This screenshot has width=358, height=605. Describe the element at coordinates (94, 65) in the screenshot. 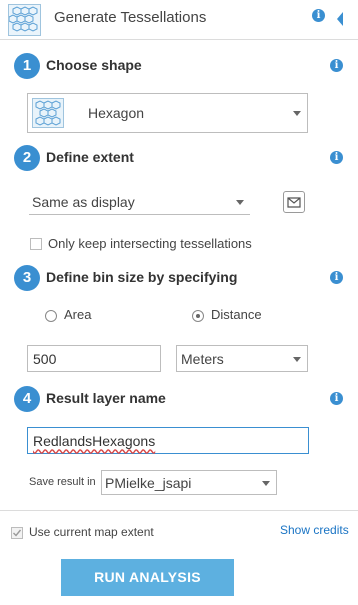

I see `step-label: Choose shape` at that location.